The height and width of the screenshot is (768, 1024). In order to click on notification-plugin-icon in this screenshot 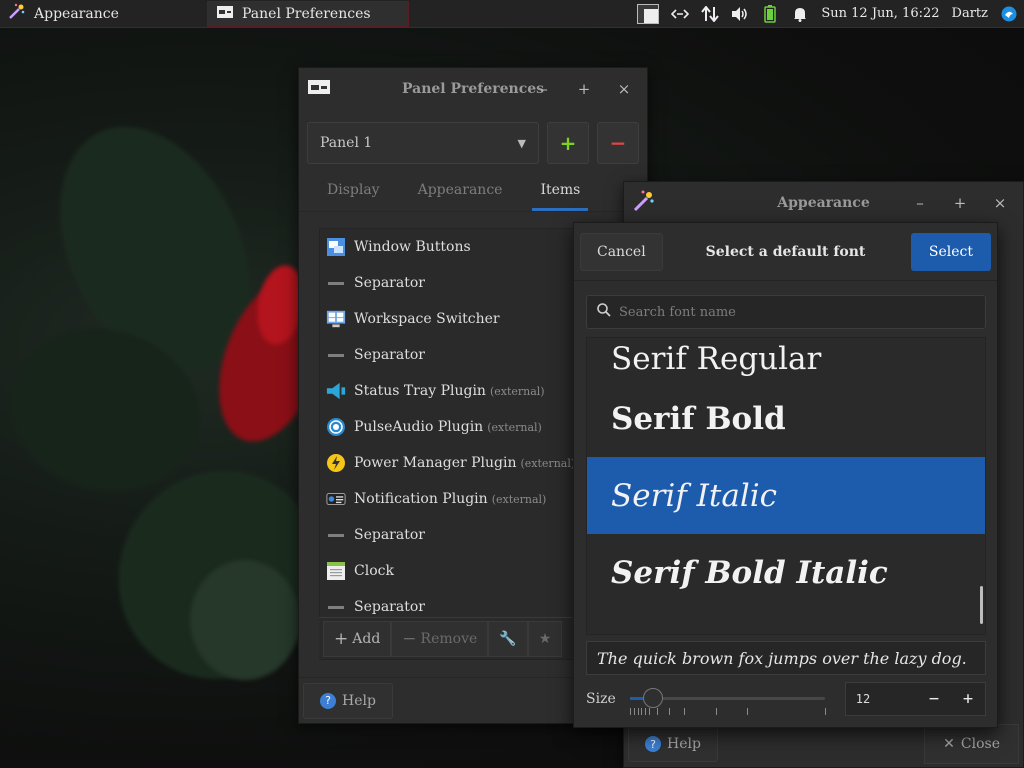, I will do `click(336, 499)`.